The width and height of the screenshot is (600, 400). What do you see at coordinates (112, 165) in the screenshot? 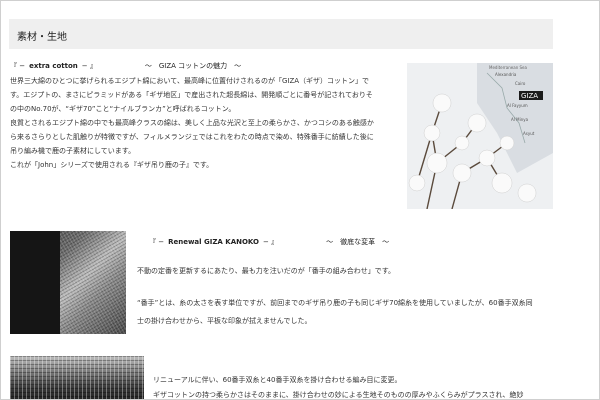
I see `giza-line-7: これが「John」シリーズで使用される『ギザ吊り鹿の子』です。` at bounding box center [112, 165].